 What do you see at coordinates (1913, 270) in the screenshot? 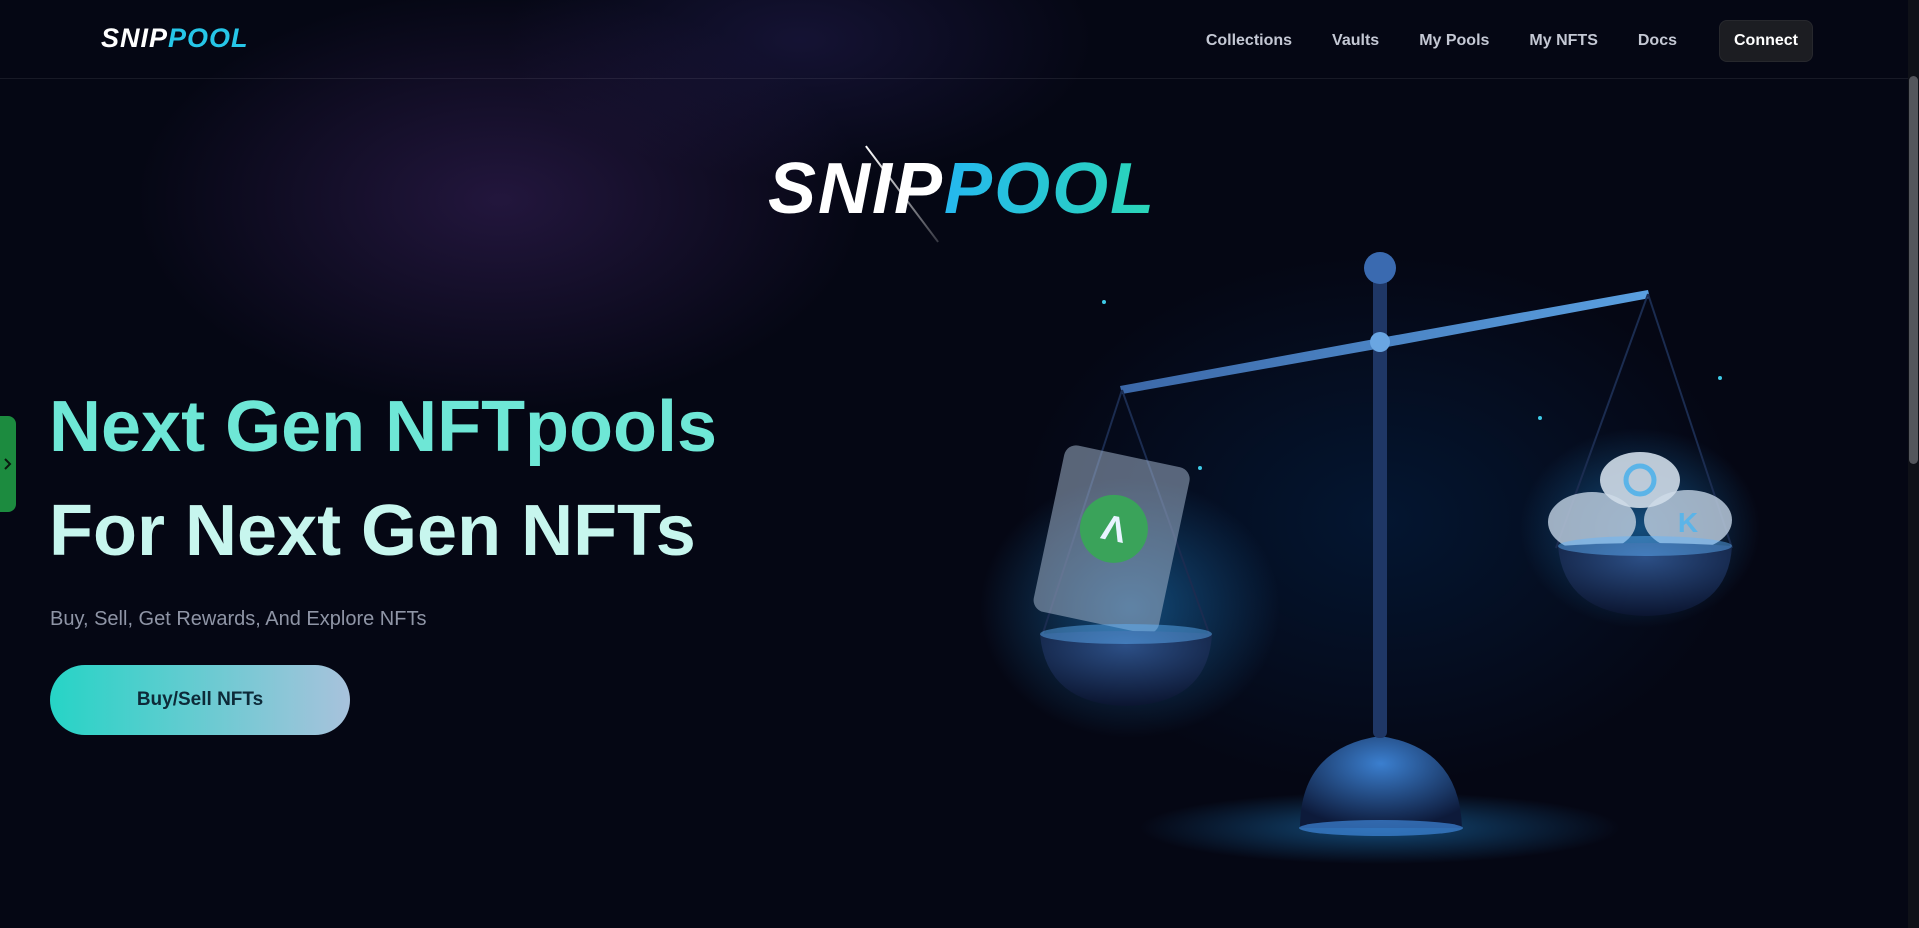
I see `scrollbar-thumb` at bounding box center [1913, 270].